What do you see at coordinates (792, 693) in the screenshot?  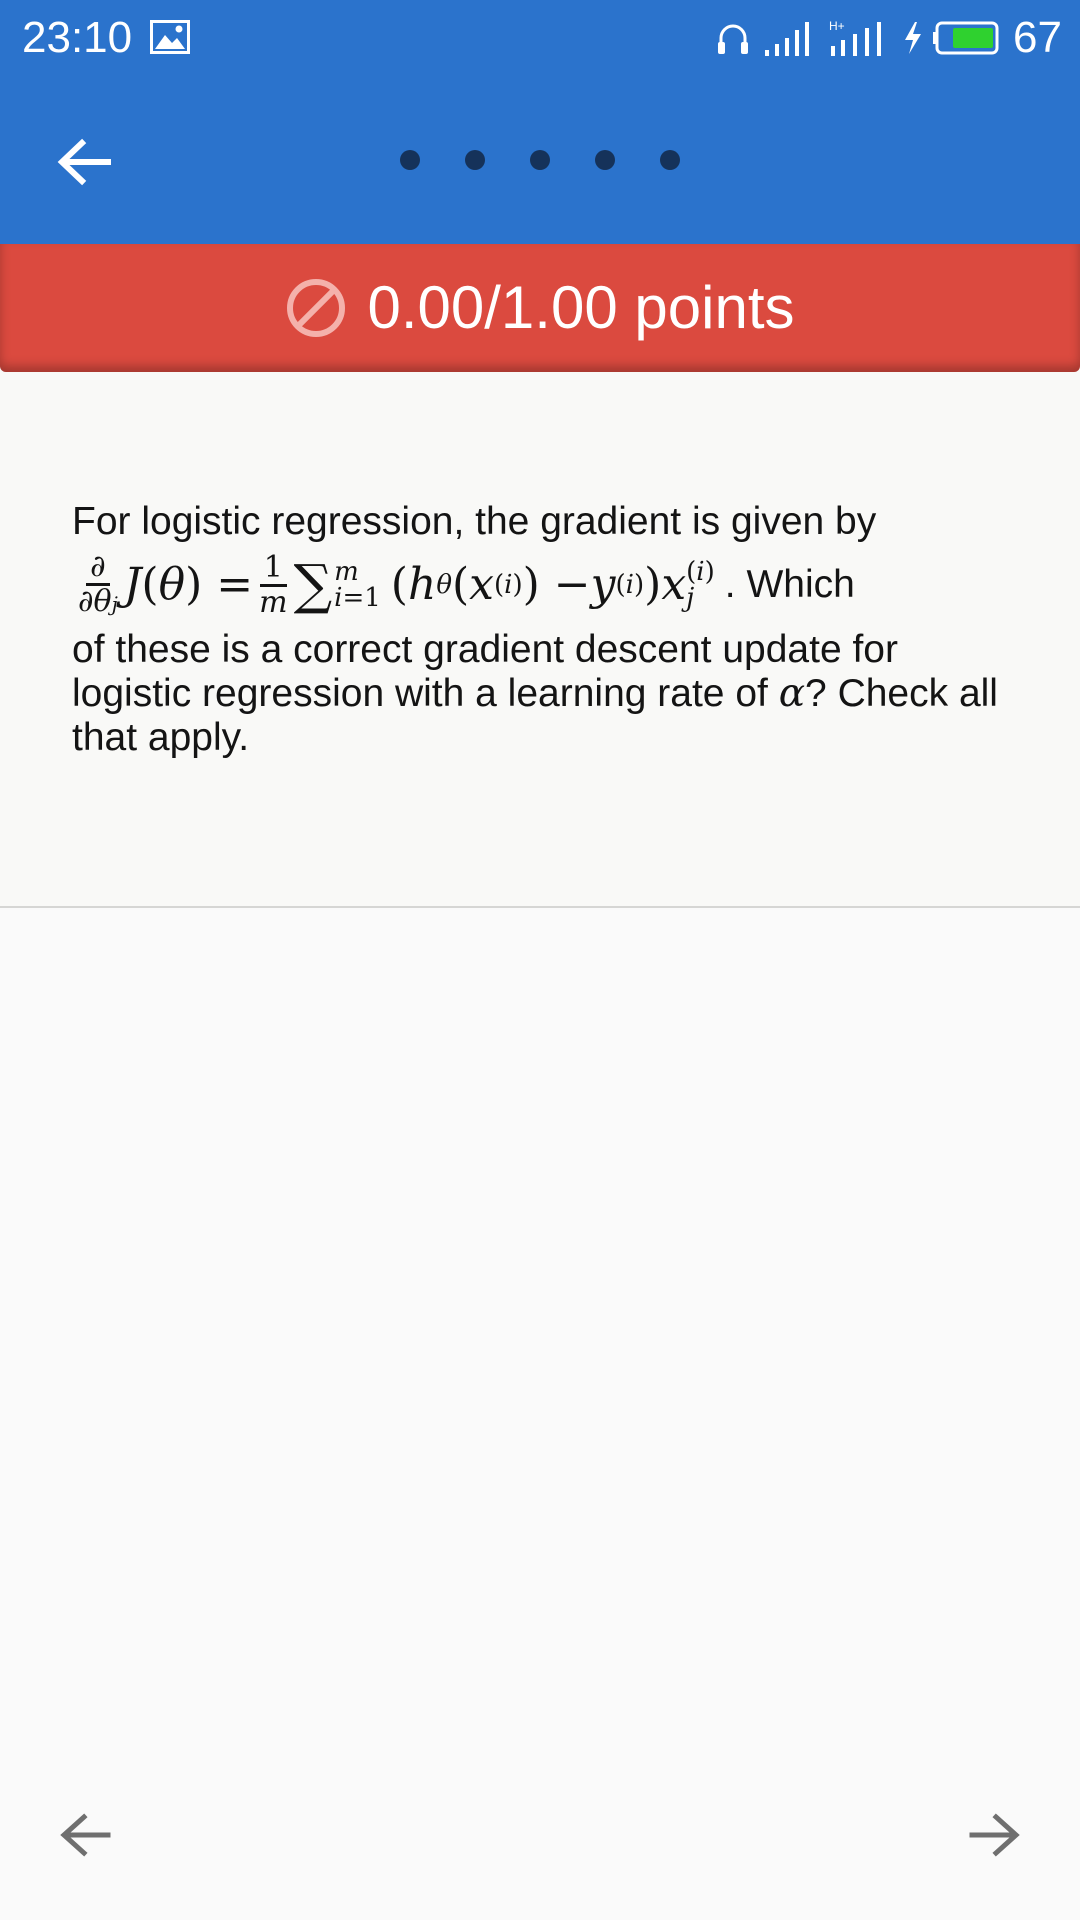 I see `learning-rate-symbol: α` at bounding box center [792, 693].